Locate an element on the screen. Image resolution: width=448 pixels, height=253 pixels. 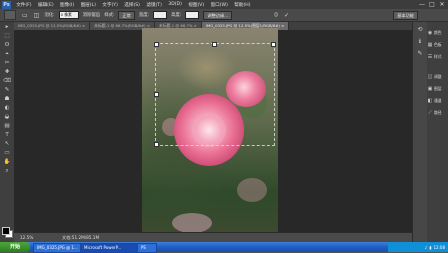
start-button: 开始 is located at coordinates (15, 247).